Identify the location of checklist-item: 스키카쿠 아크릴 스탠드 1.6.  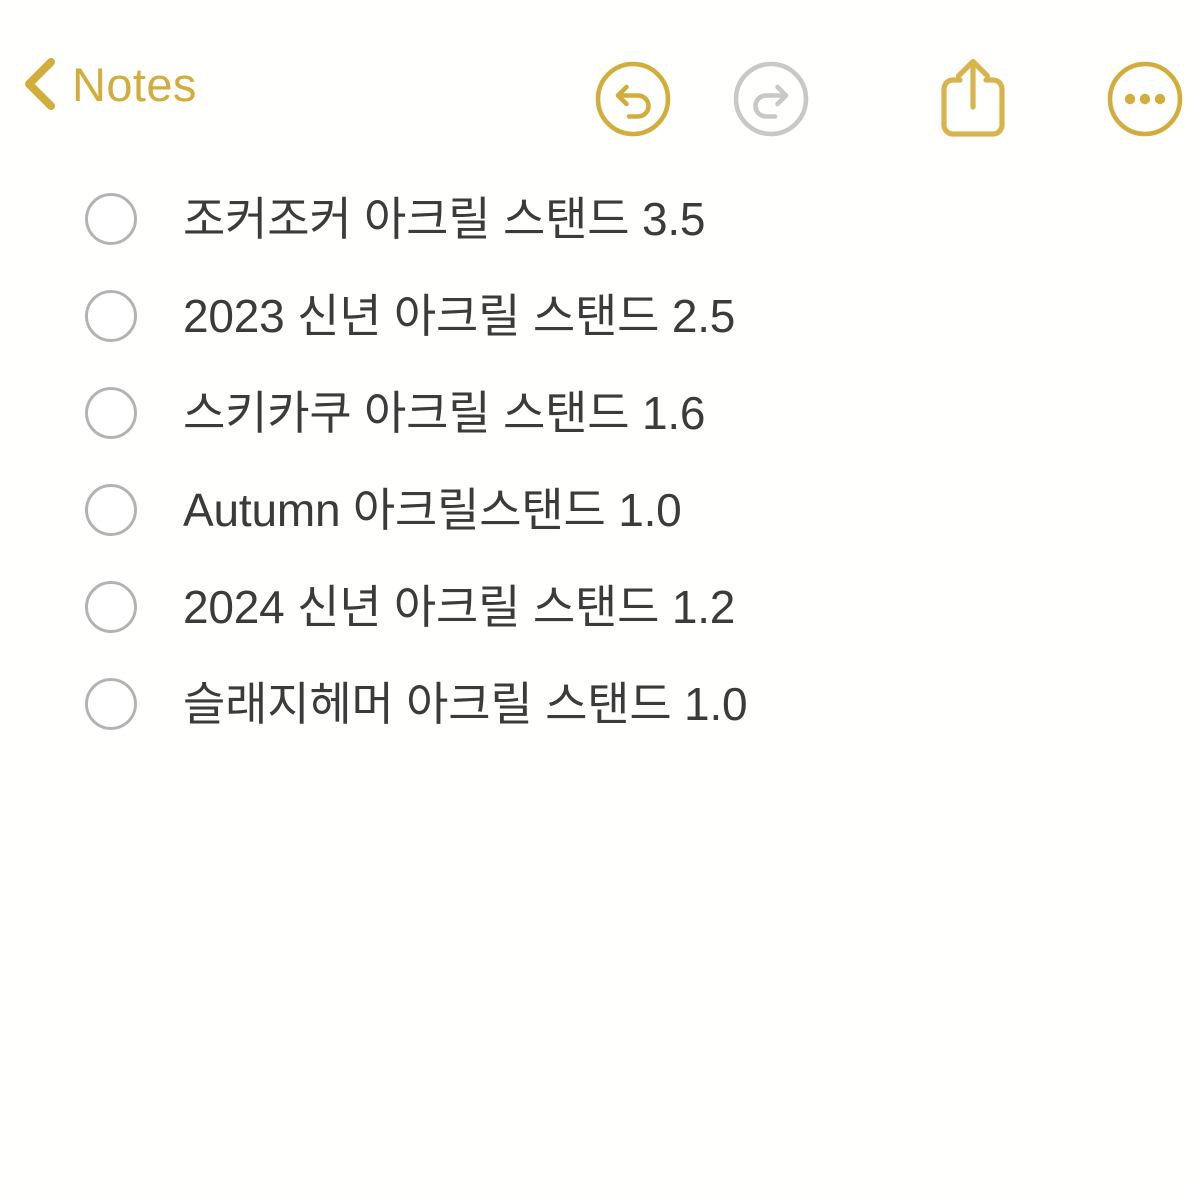
(596, 412).